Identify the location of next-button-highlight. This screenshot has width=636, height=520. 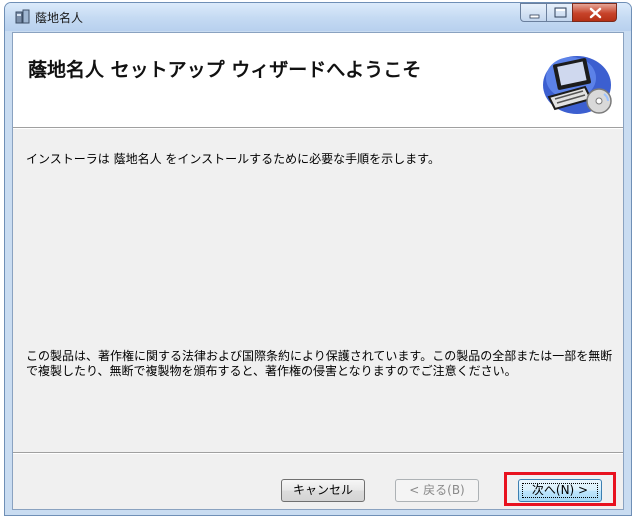
(560, 489).